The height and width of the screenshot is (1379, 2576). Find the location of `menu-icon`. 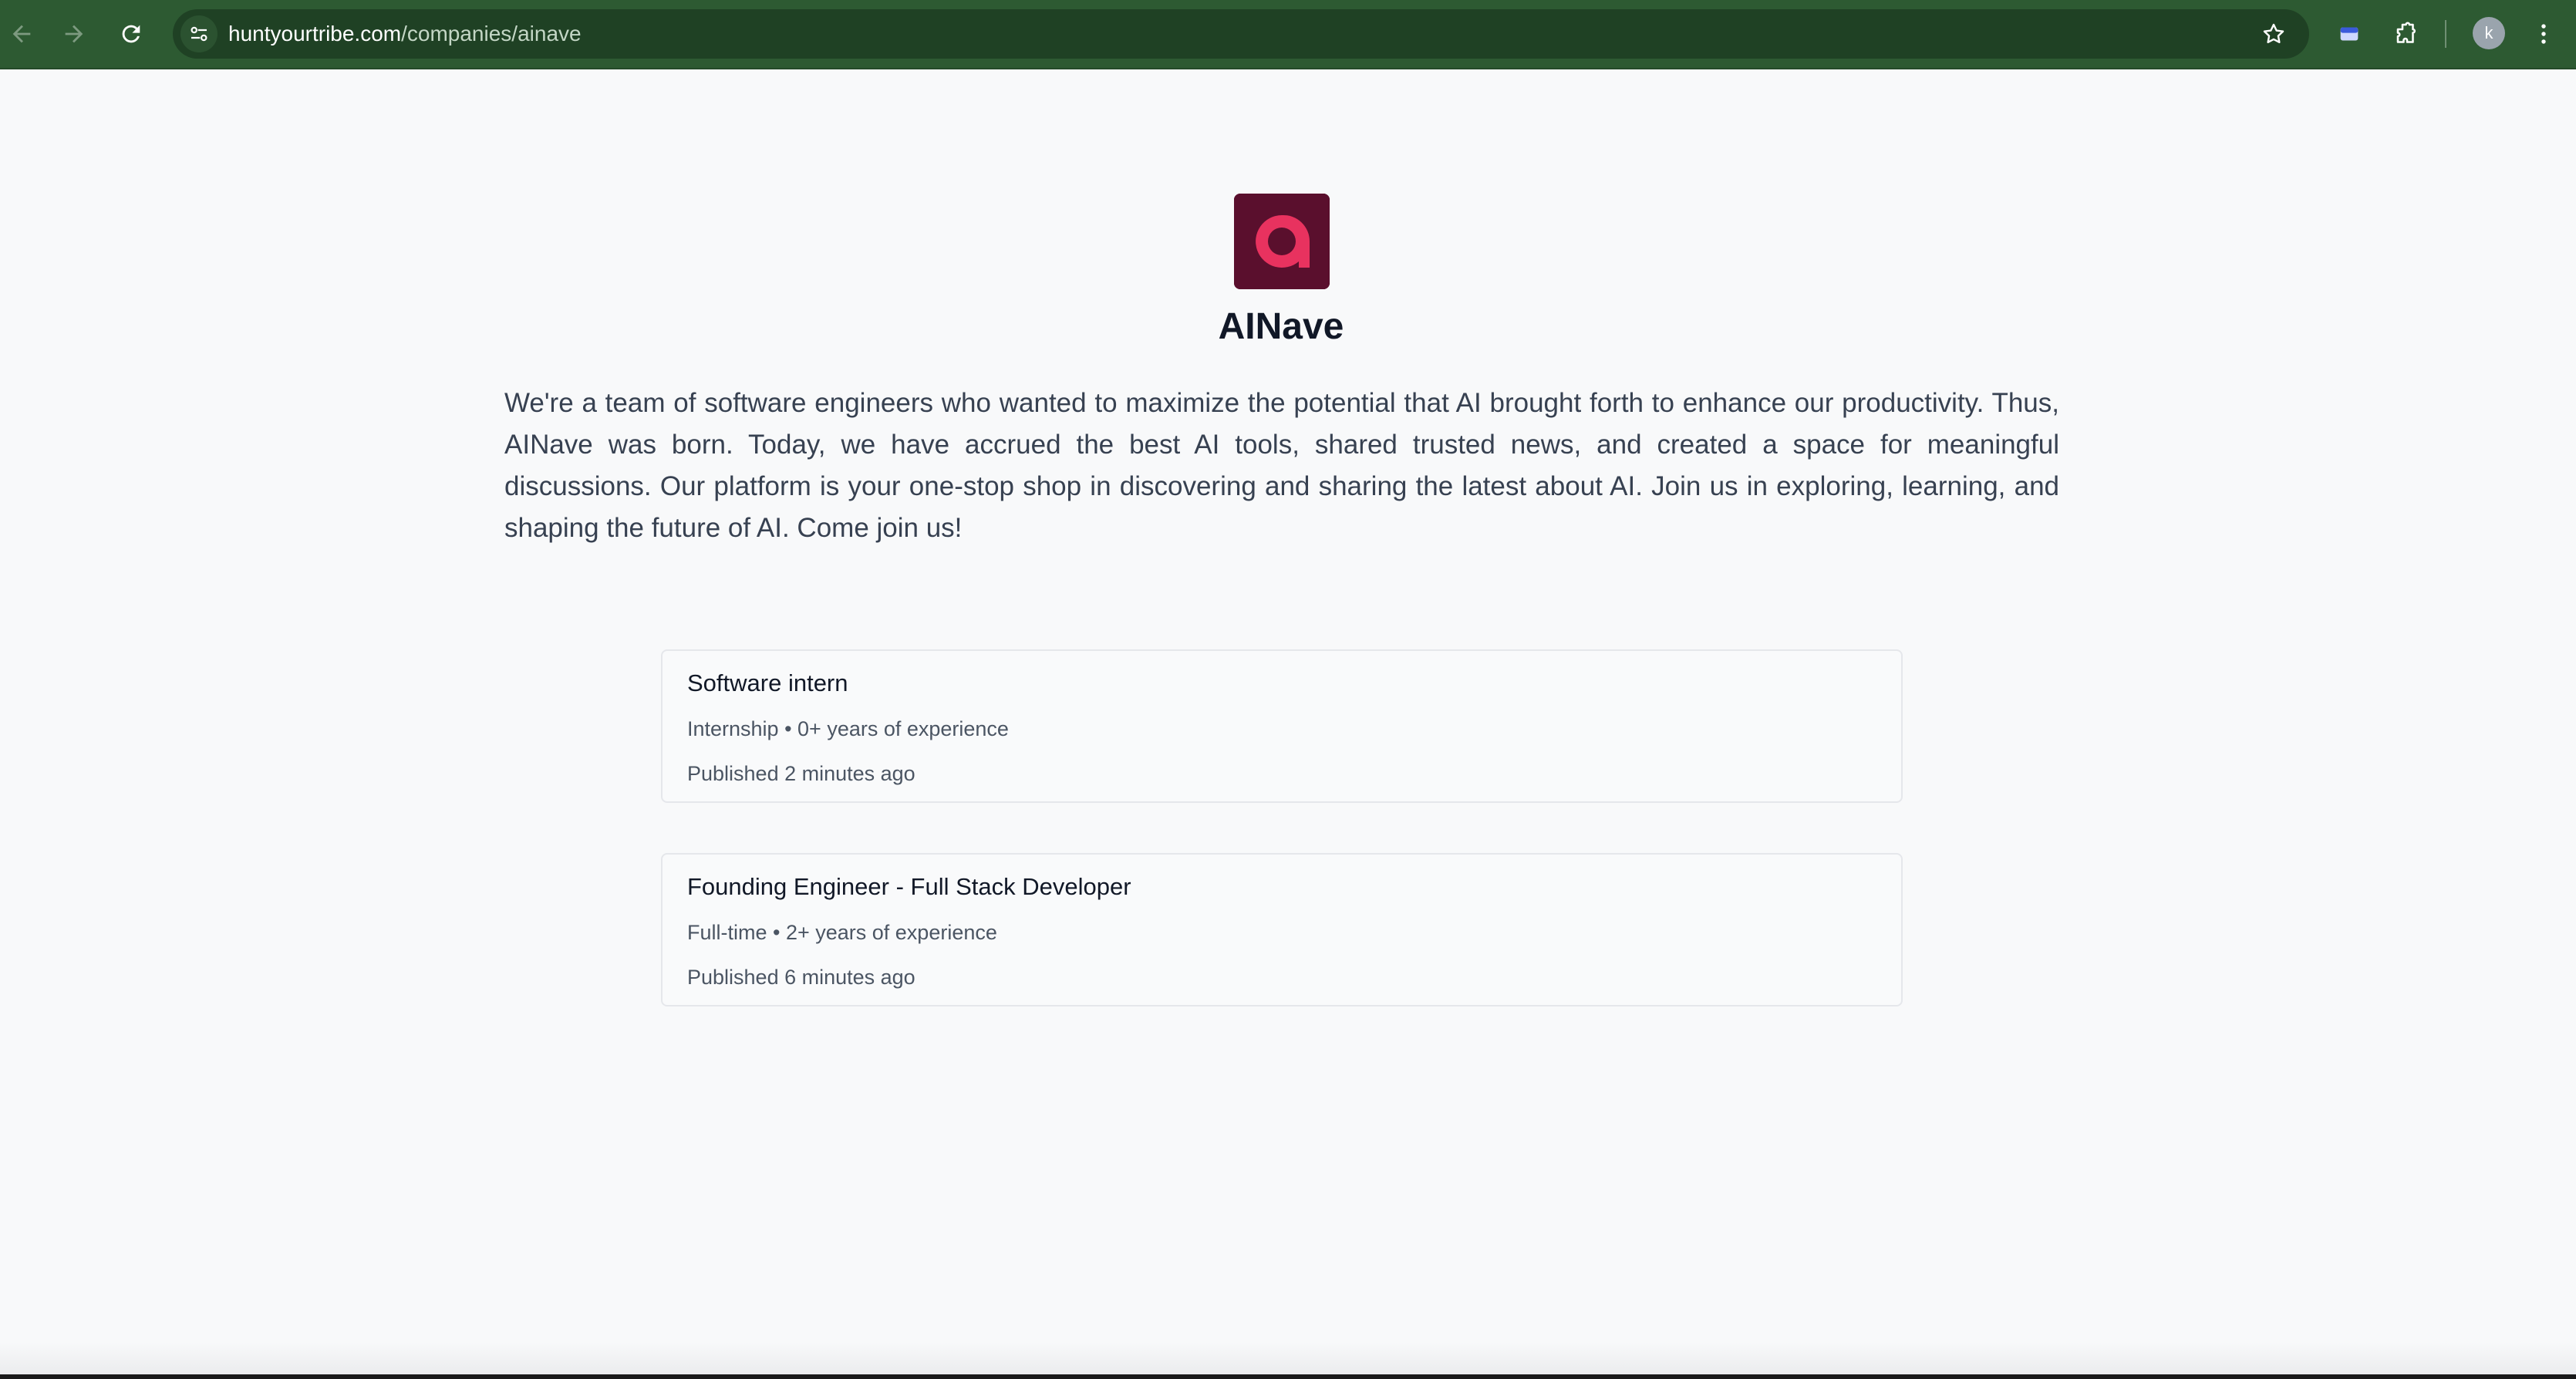

menu-icon is located at coordinates (2543, 34).